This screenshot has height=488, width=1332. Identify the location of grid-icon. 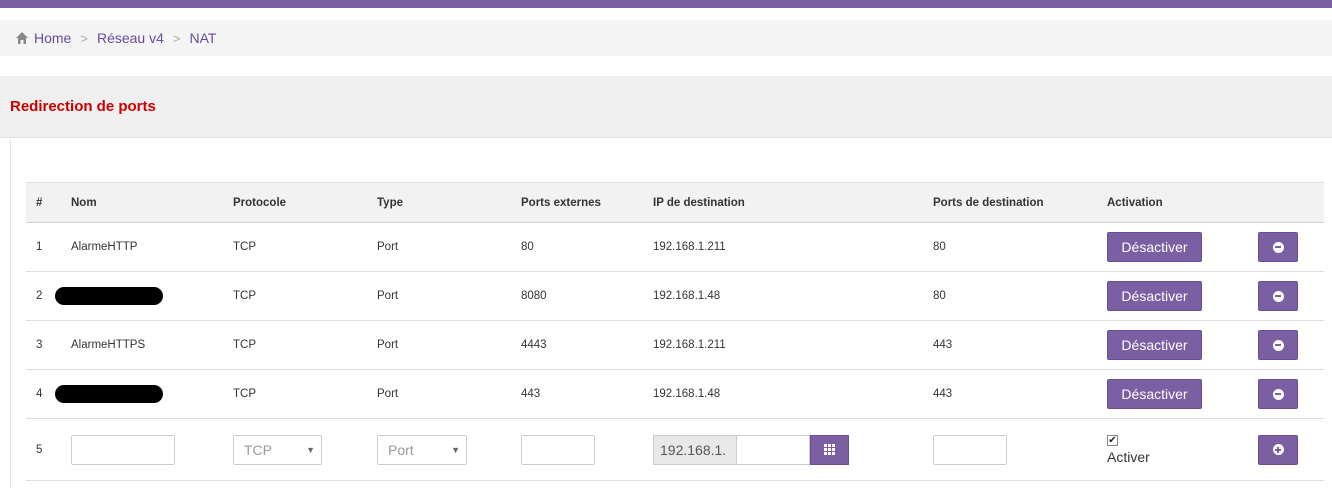
(829, 449).